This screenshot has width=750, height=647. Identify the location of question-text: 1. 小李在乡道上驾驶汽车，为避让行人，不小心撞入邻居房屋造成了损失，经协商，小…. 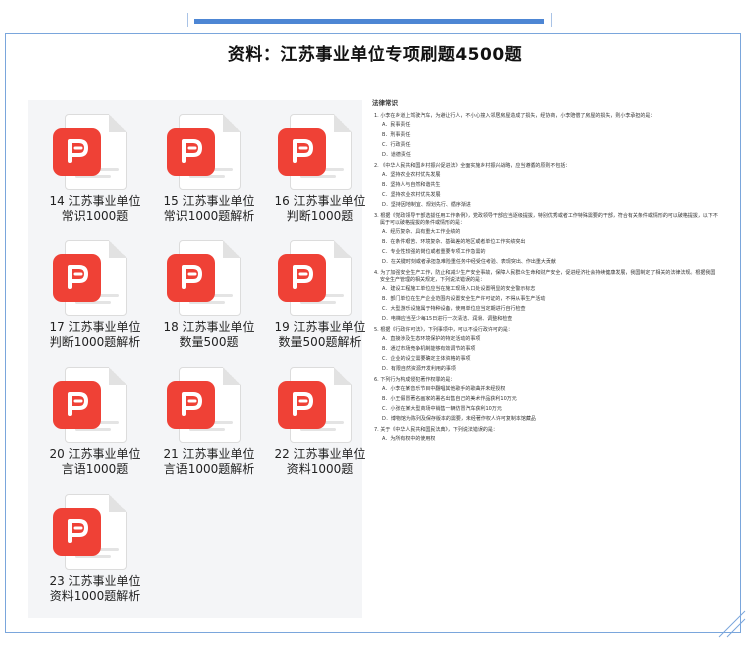
(515, 116).